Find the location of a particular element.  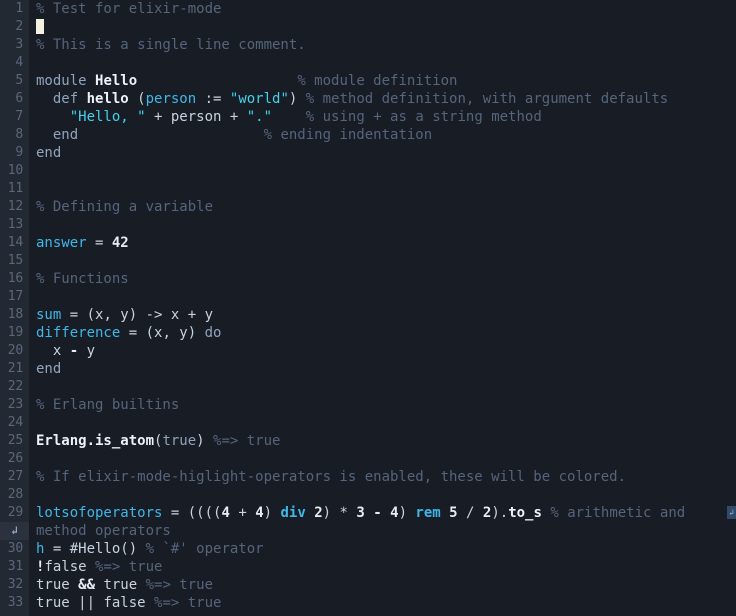

code-line-content: true || false %=> true is located at coordinates (382, 603).